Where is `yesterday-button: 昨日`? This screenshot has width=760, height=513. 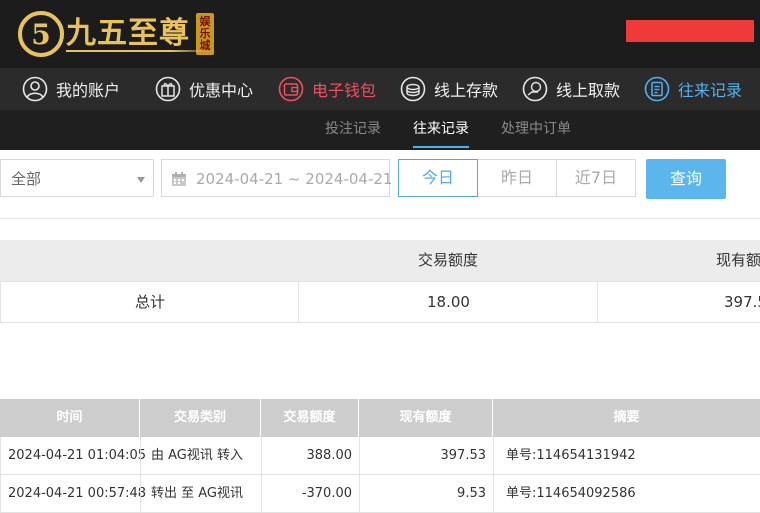 yesterday-button: 昨日 is located at coordinates (517, 178).